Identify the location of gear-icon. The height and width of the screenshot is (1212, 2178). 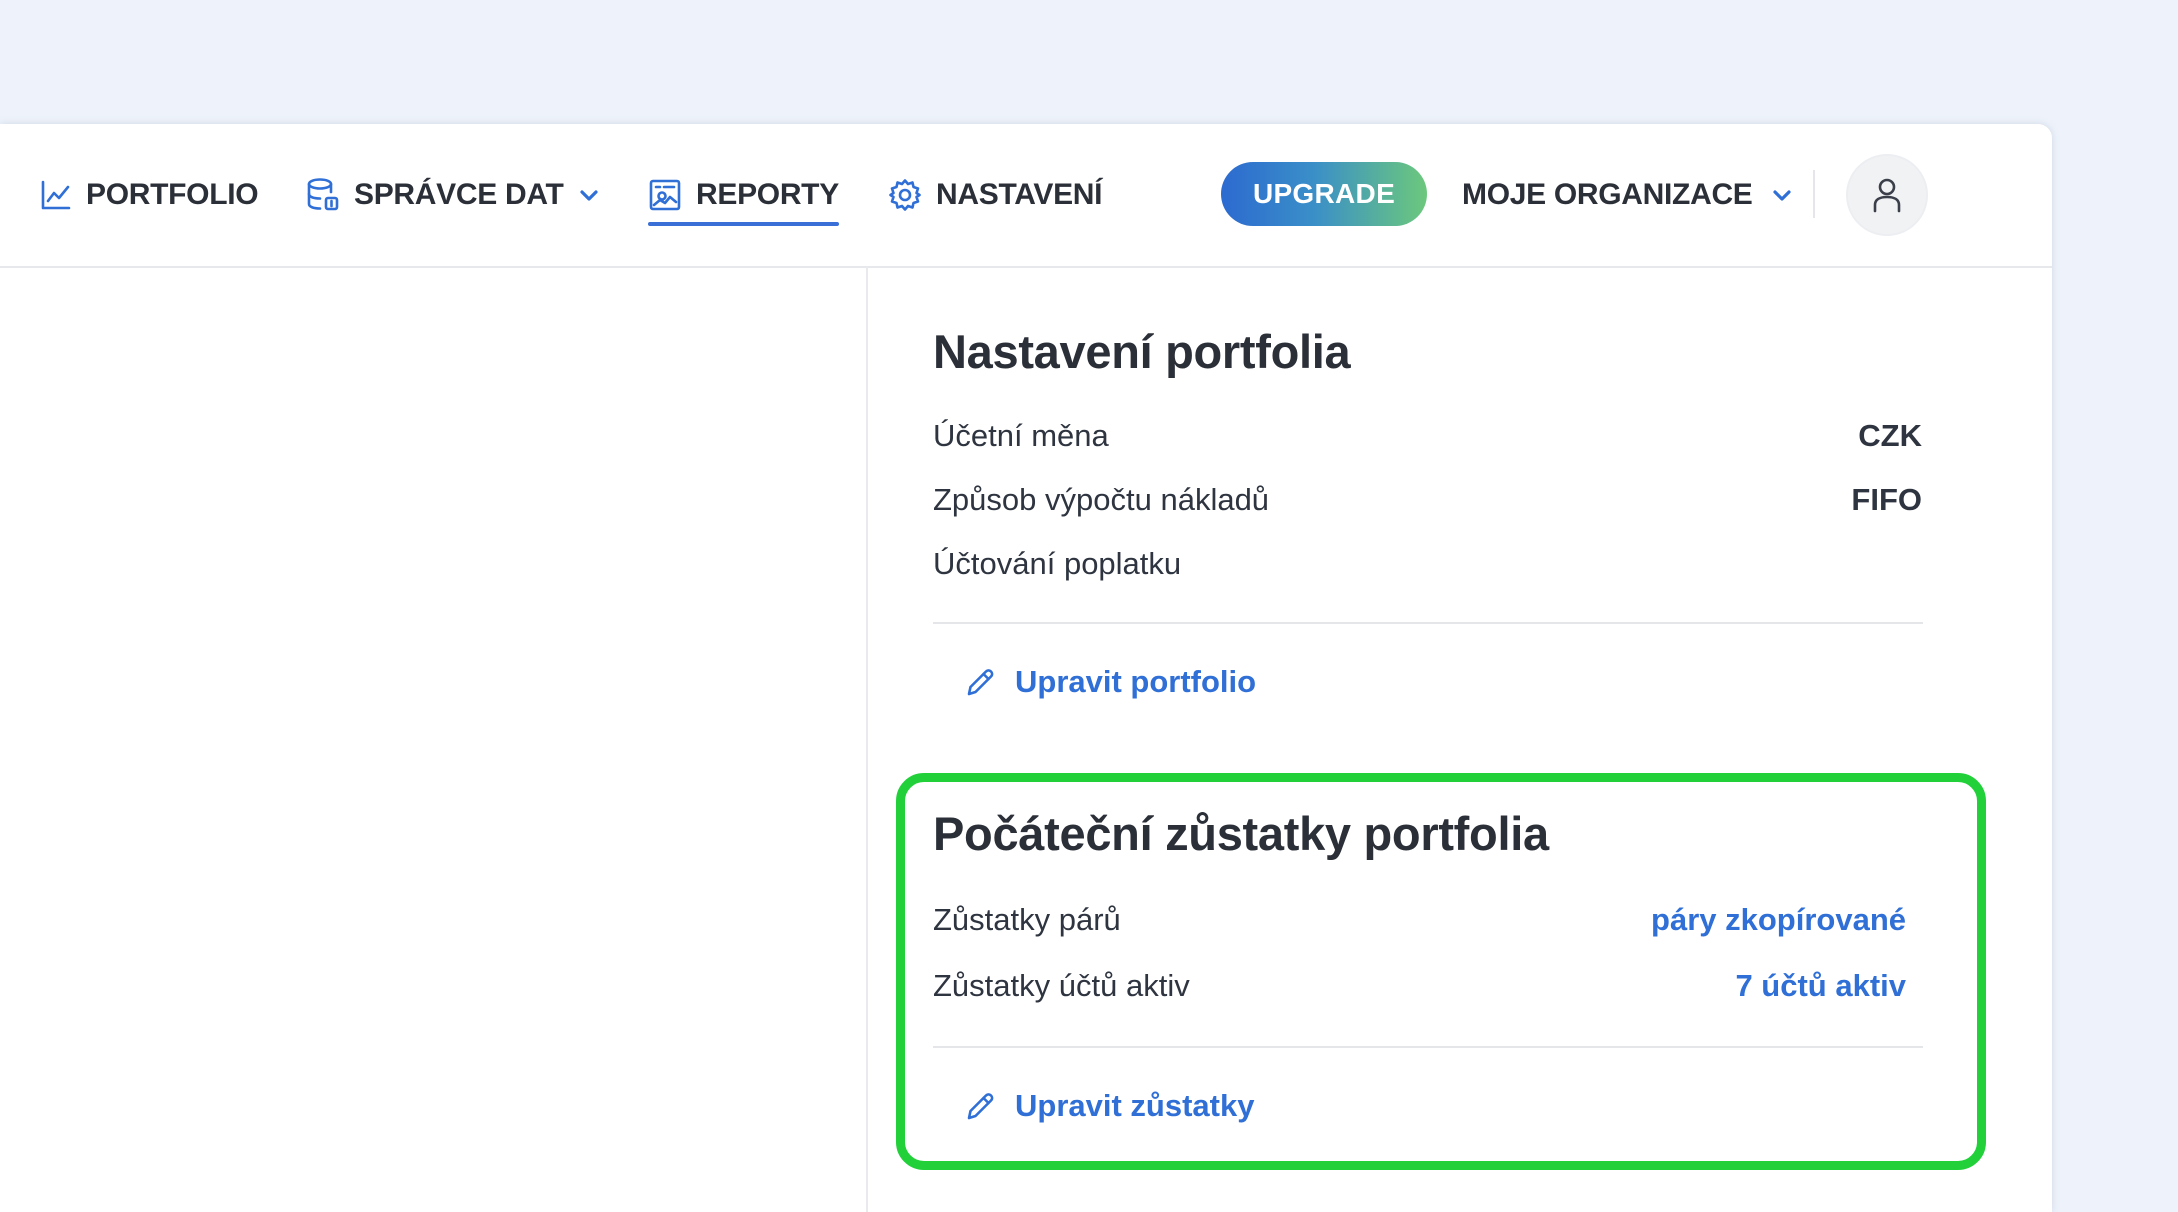
(905, 195).